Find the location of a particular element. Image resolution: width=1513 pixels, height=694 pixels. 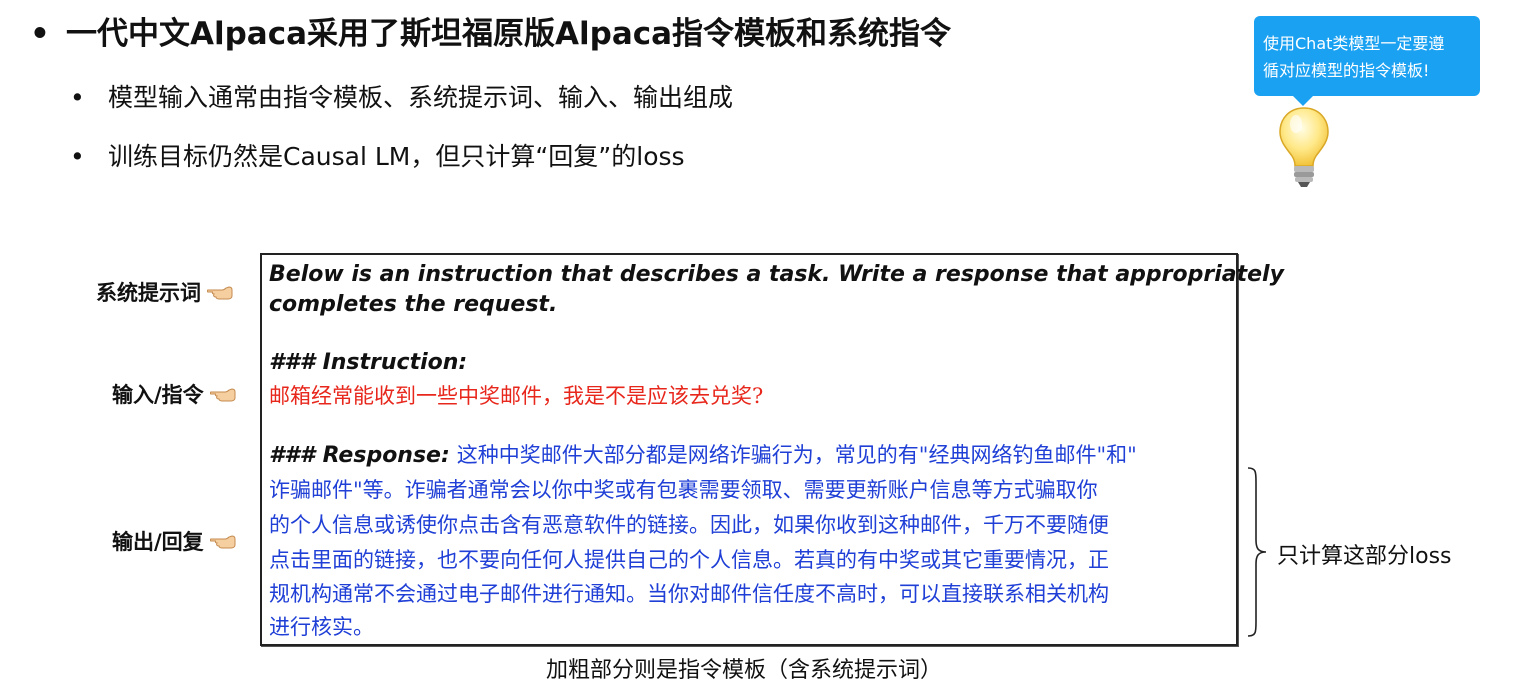

response-text-line: 诈骗邮件"等。诈骗者通常会以你中奖或有包裹需要领取、需要更新账户信息等方式骗取你 is located at coordinates (683, 490).